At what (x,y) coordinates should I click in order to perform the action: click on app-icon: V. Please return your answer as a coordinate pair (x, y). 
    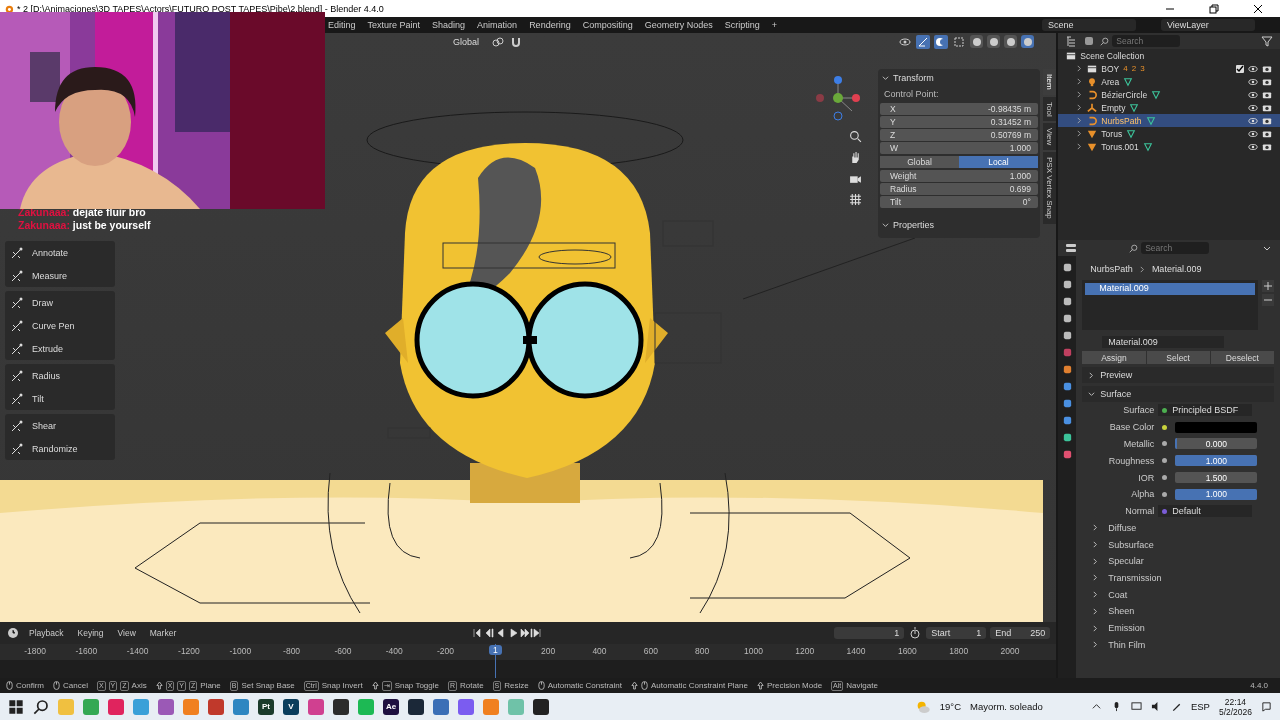
    Looking at the image, I should click on (291, 706).